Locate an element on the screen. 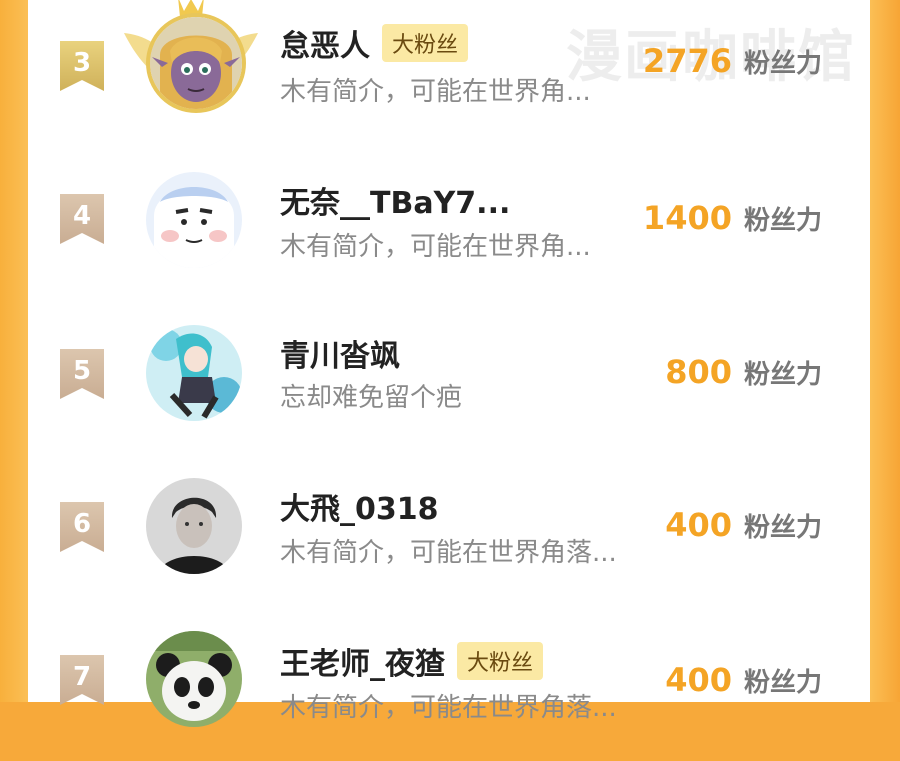  left-border is located at coordinates (14, 351).